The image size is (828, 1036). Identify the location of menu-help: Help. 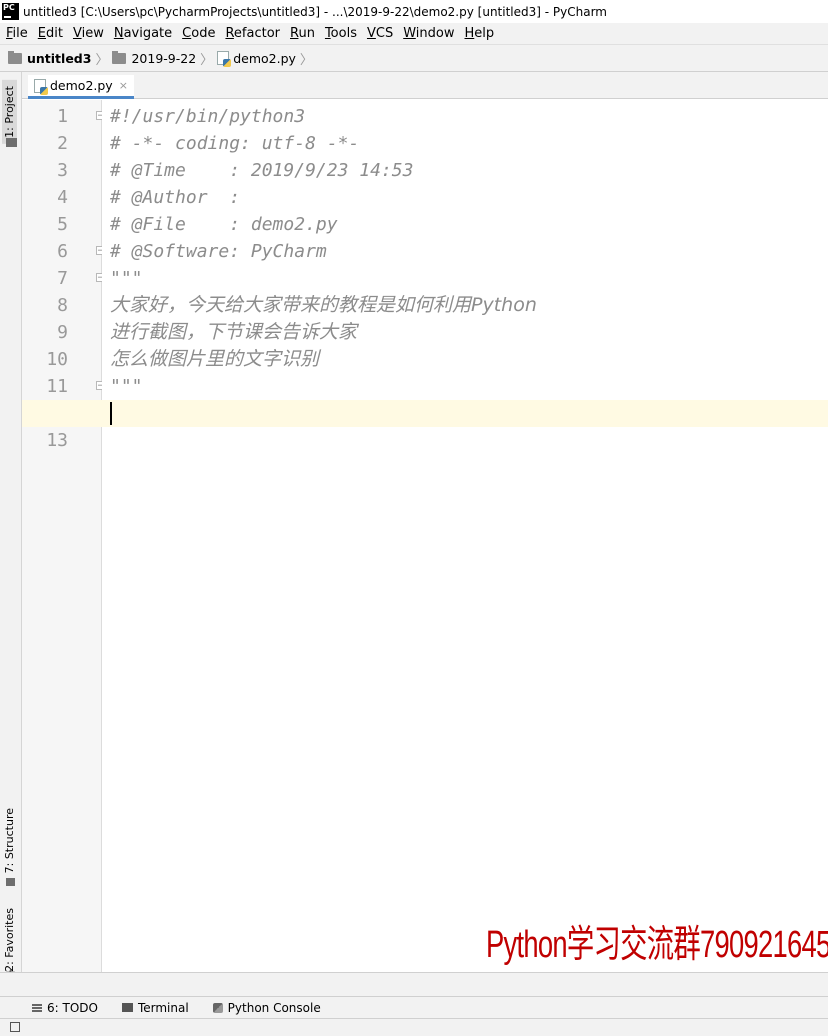
(480, 33).